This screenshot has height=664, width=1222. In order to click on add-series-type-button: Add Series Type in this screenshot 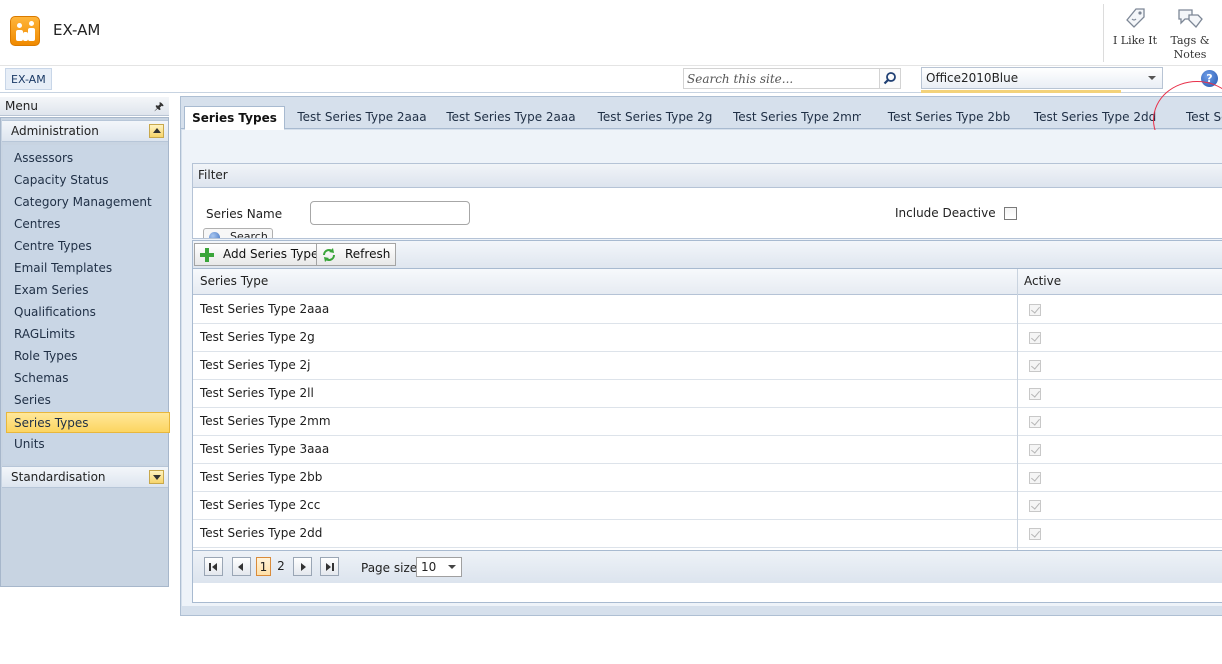, I will do `click(259, 254)`.